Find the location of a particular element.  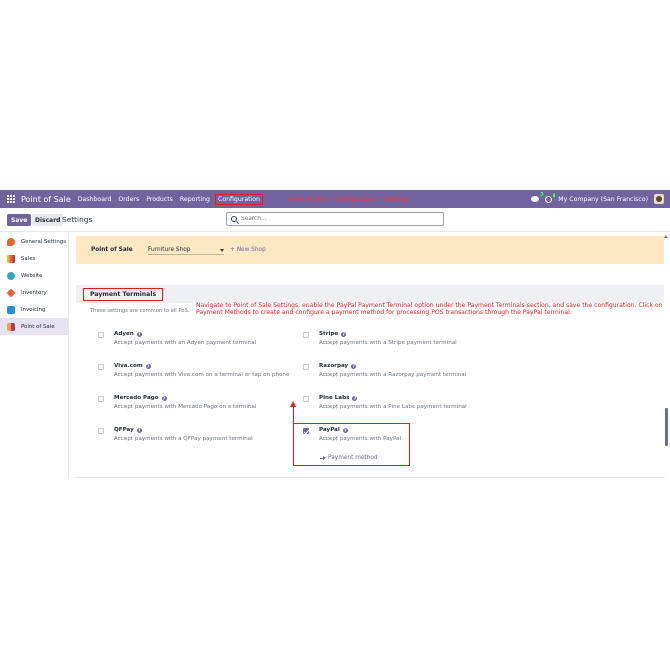

control-panel: Save Discard Settings is located at coordinates (335, 220).